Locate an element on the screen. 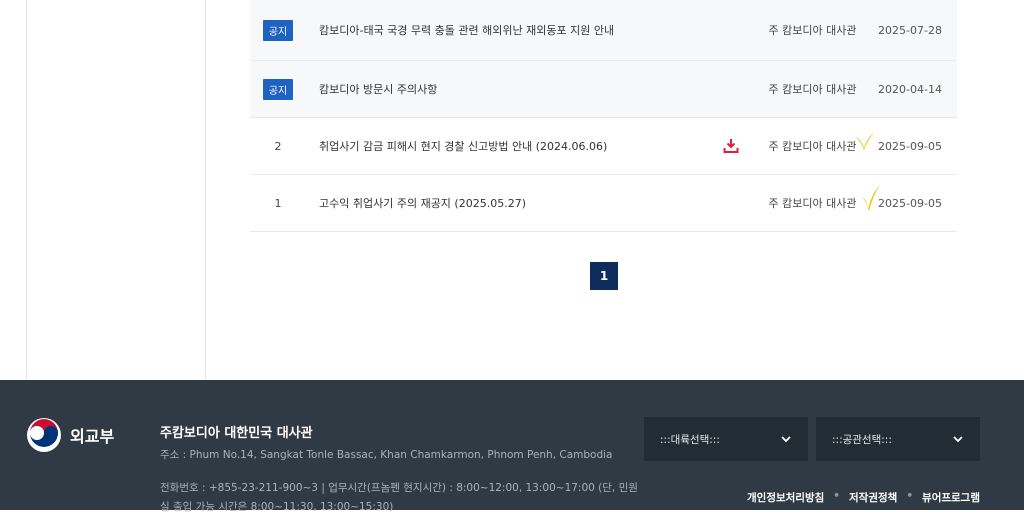 This screenshot has width=1024, height=517. footer-links: 개인정보처리방침 • 저작권정책 • 뷰어프로그램 is located at coordinates (863, 497).